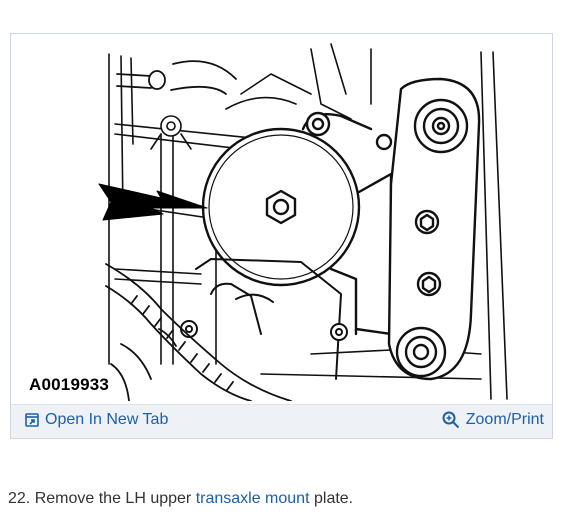  I want to click on figure-action-bar: Open In New Tab Zoom/Print, so click(281, 421).